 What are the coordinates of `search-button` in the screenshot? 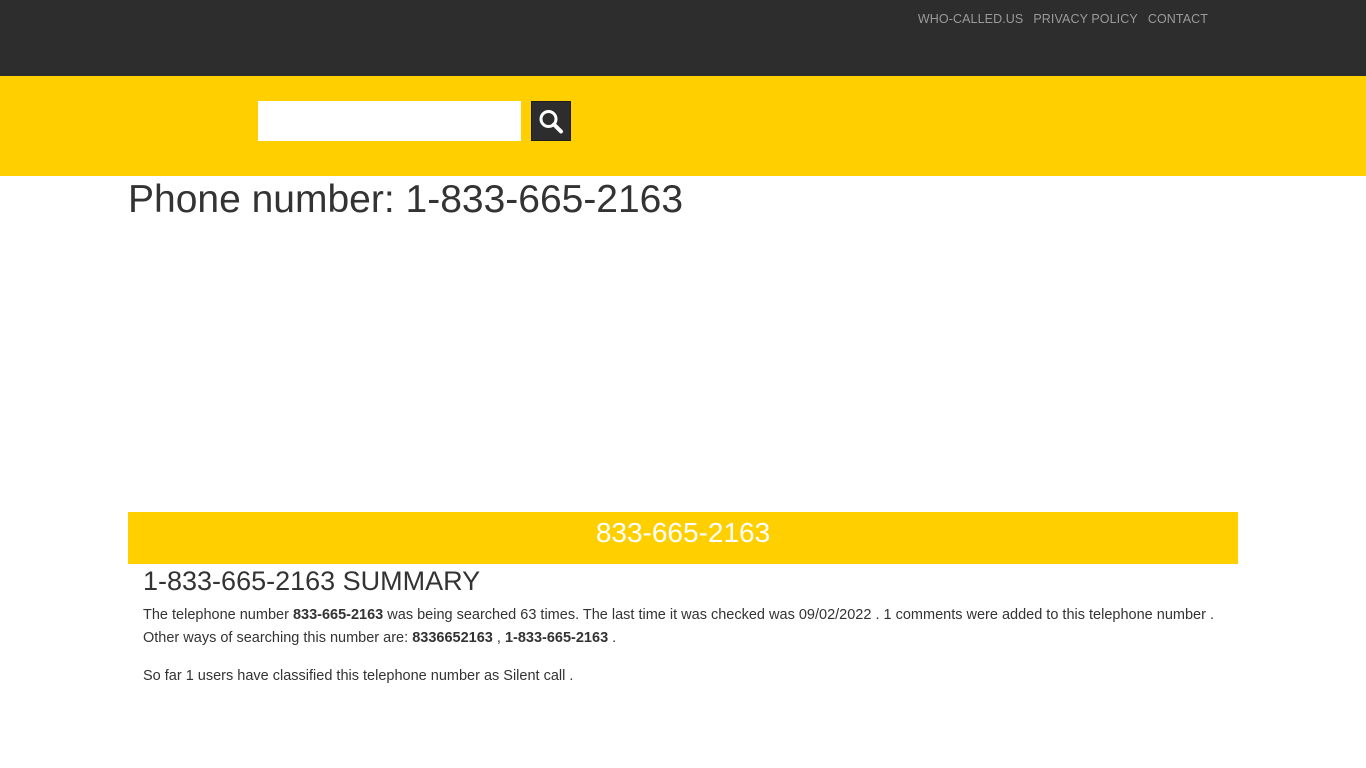 It's located at (551, 121).